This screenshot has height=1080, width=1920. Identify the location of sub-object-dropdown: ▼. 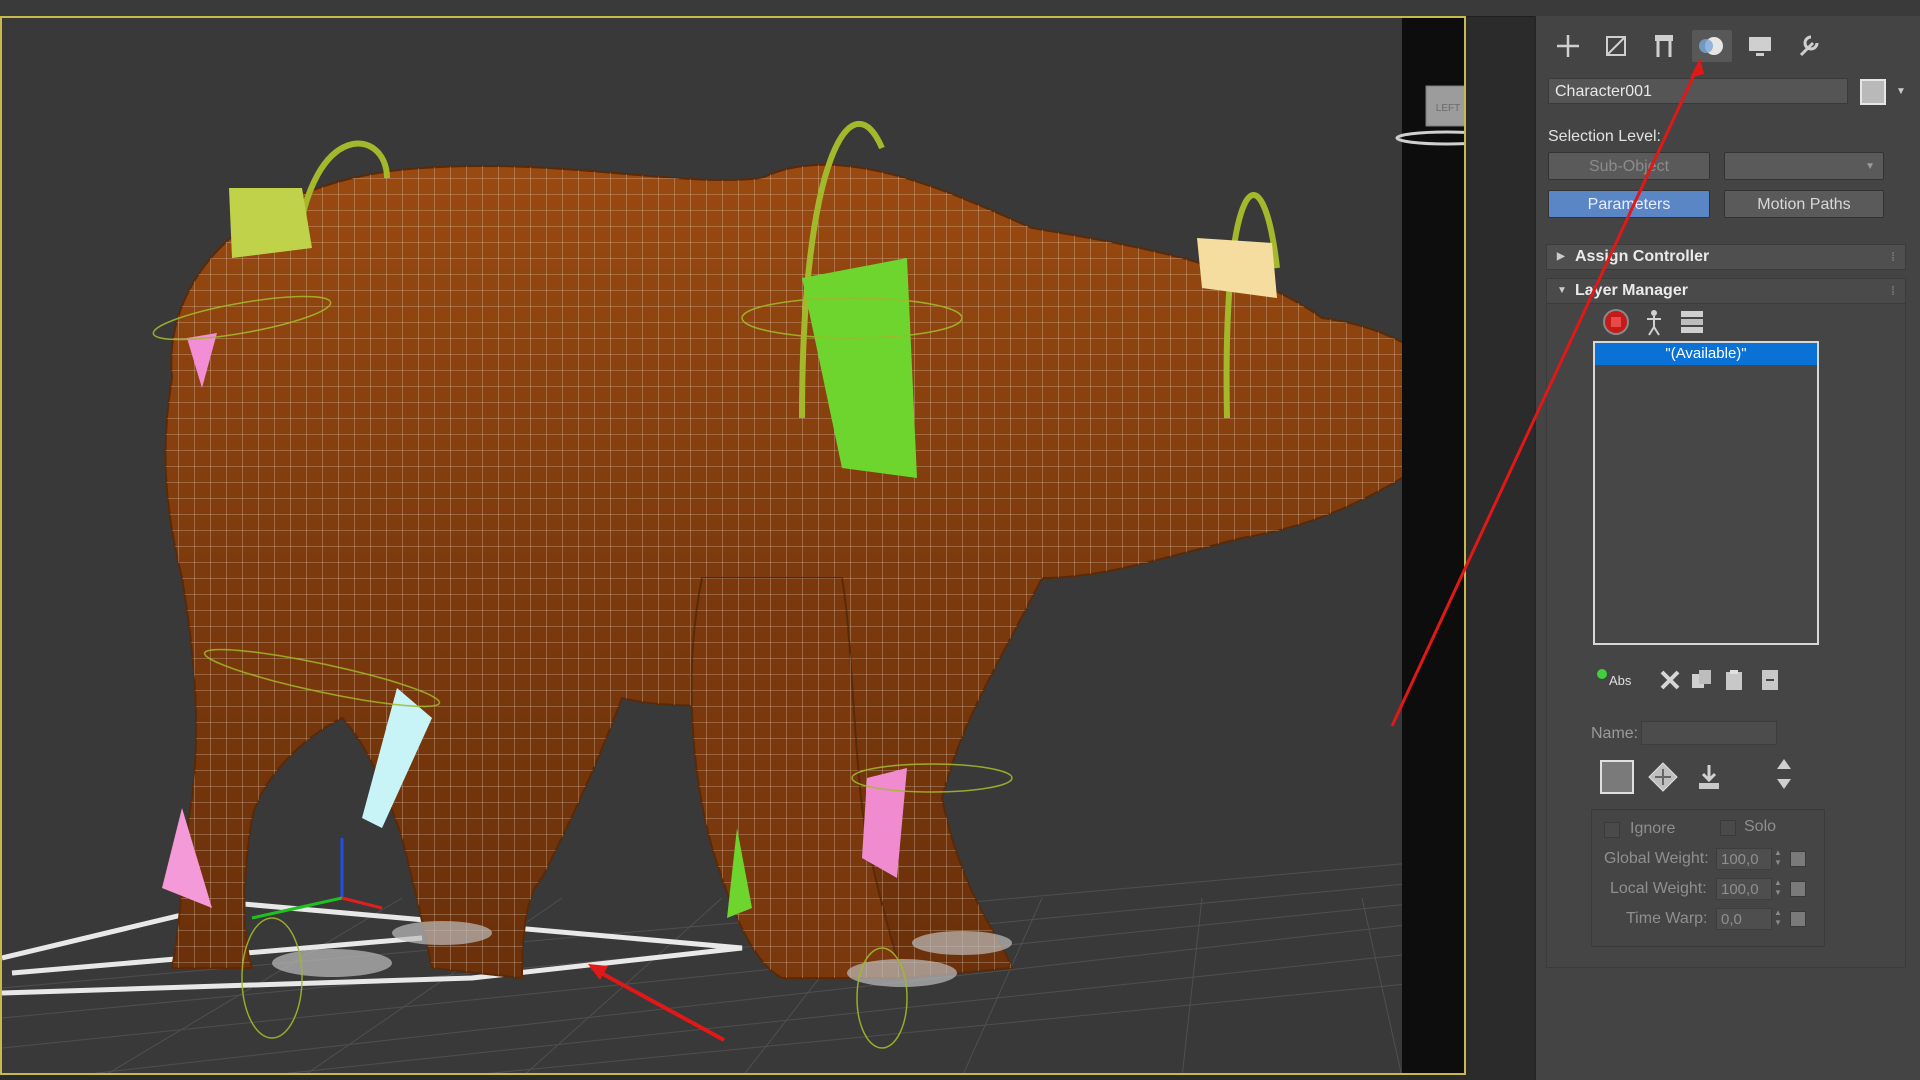
(1804, 166).